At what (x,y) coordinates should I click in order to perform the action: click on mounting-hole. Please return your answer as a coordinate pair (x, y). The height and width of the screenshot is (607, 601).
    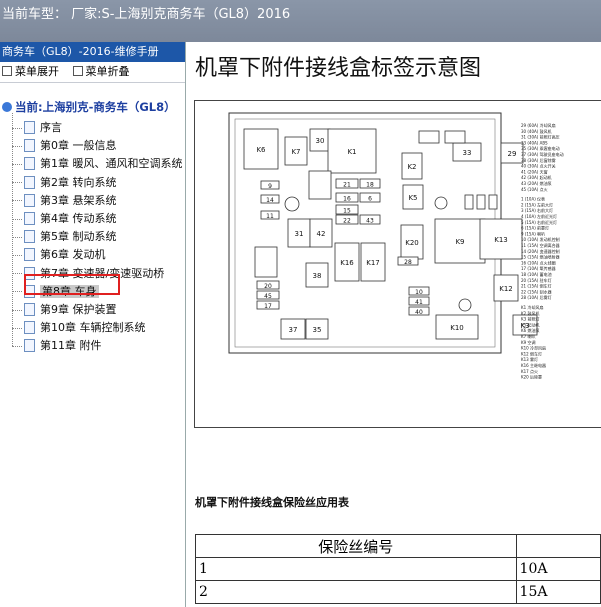
    Looking at the image, I should click on (441, 203).